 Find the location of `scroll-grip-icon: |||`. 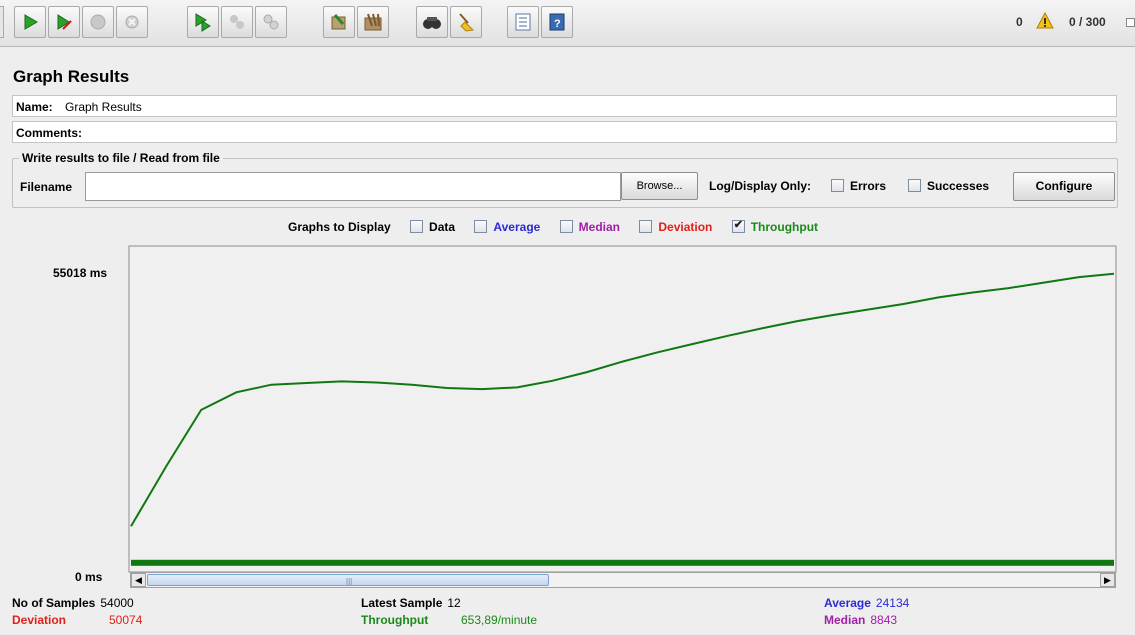

scroll-grip-icon: ||| is located at coordinates (349, 581).